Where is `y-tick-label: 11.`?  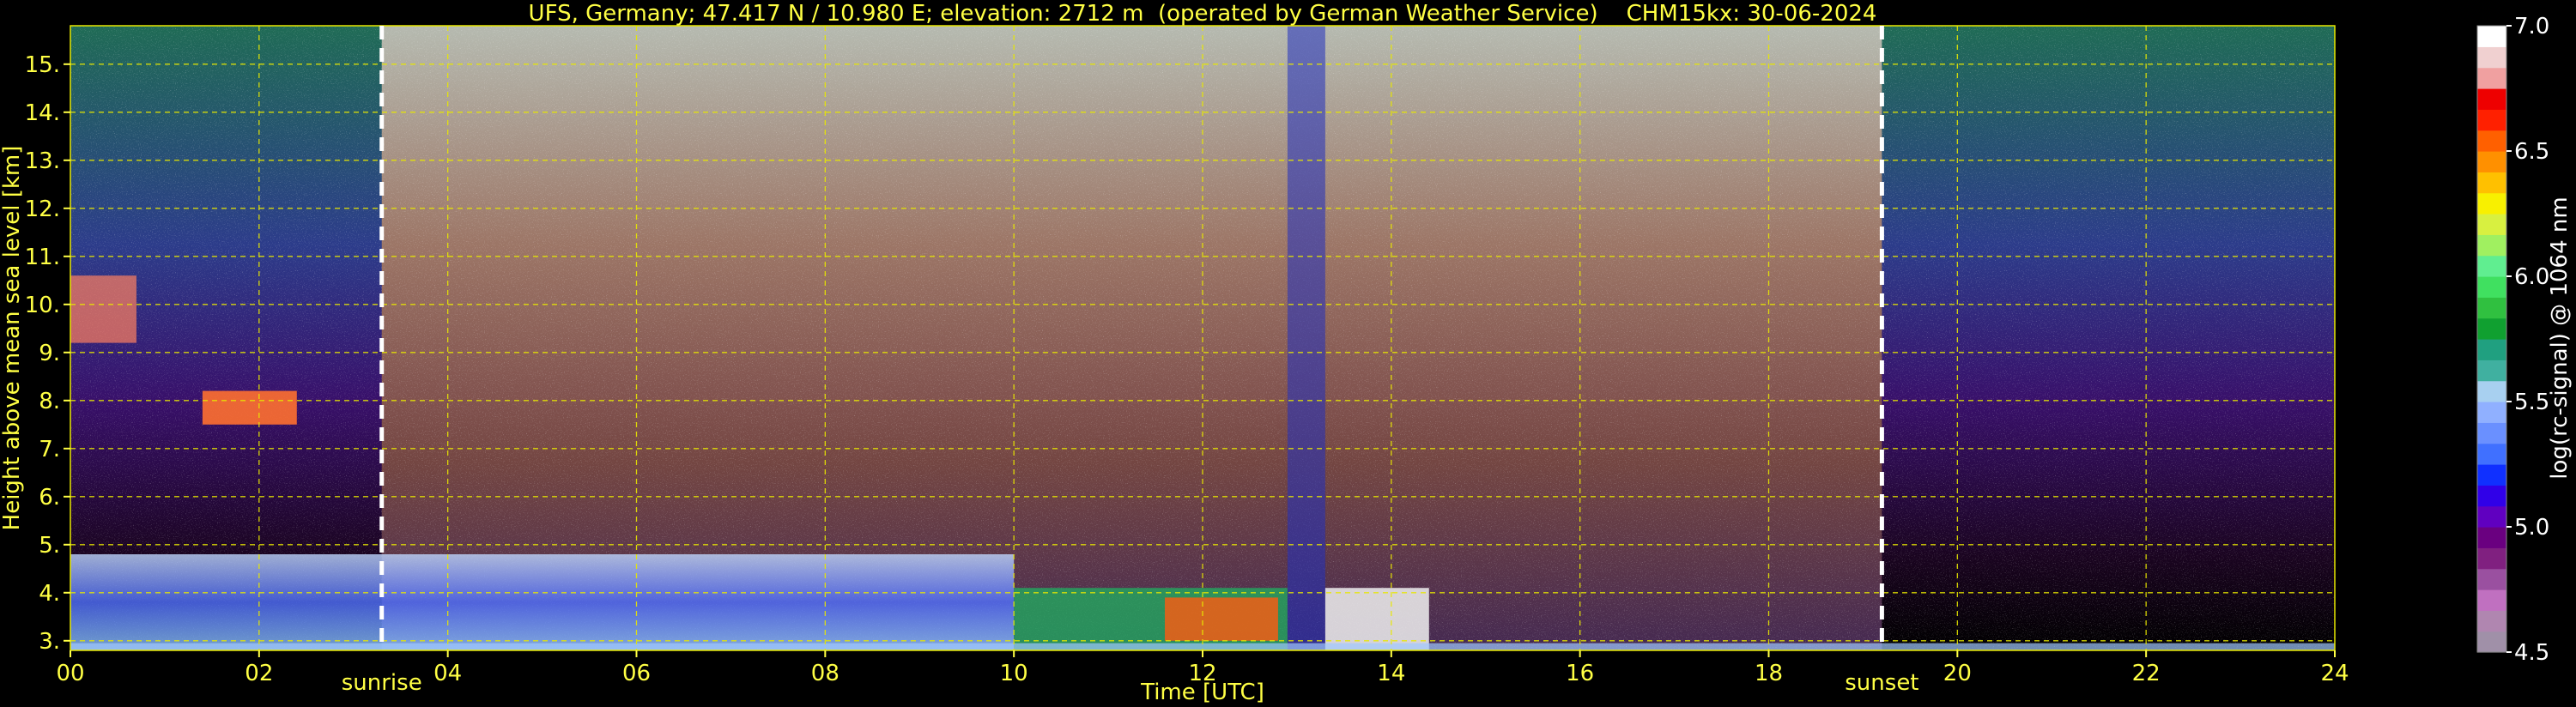
y-tick-label: 11. is located at coordinates (42, 258).